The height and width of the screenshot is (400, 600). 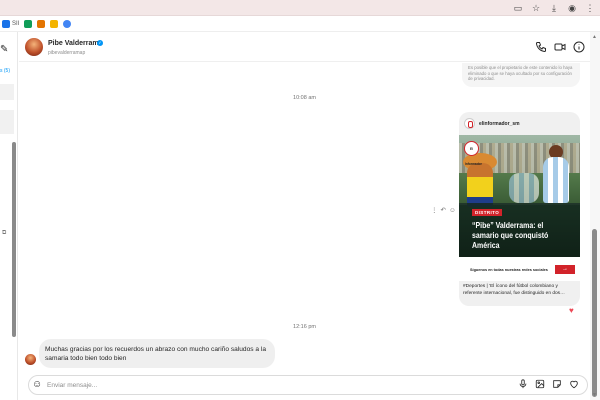 What do you see at coordinates (571, 310) in the screenshot?
I see `heart-reaction-icon: ♥` at bounding box center [571, 310].